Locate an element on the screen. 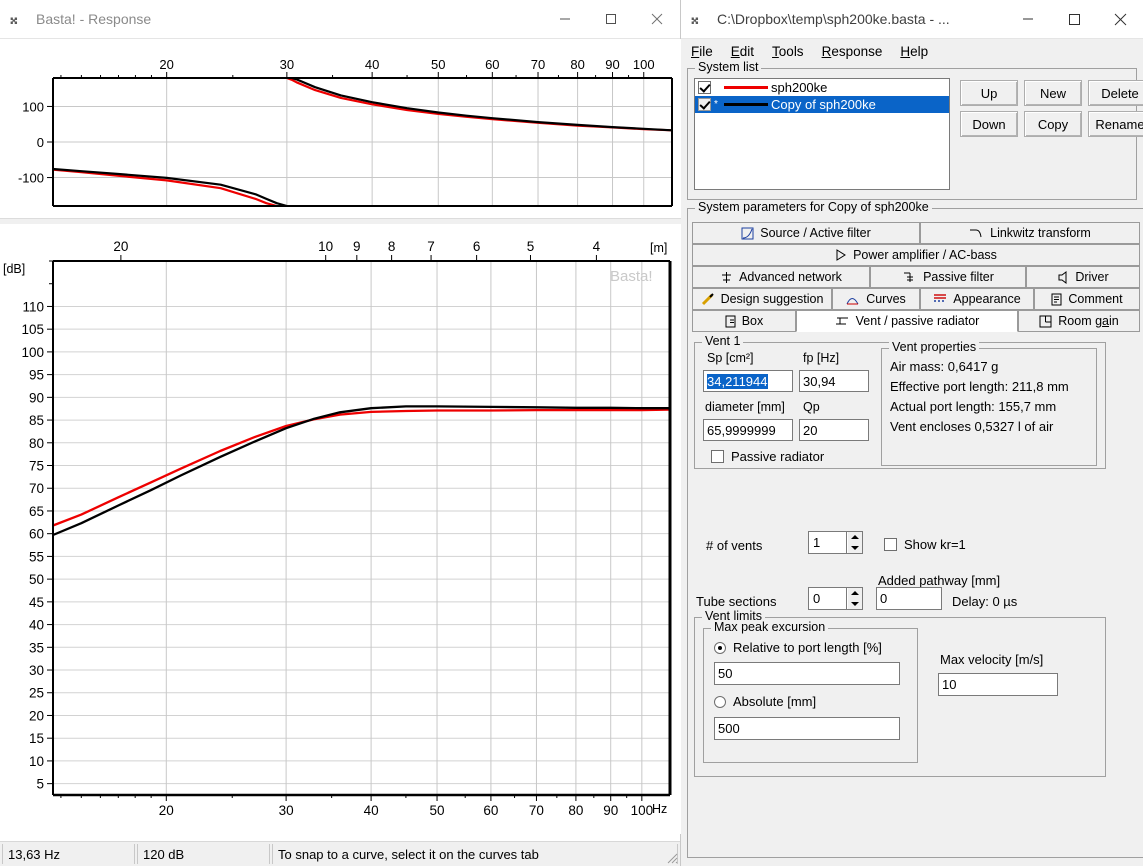  tube-sections-spin-buttons is located at coordinates (854, 598).